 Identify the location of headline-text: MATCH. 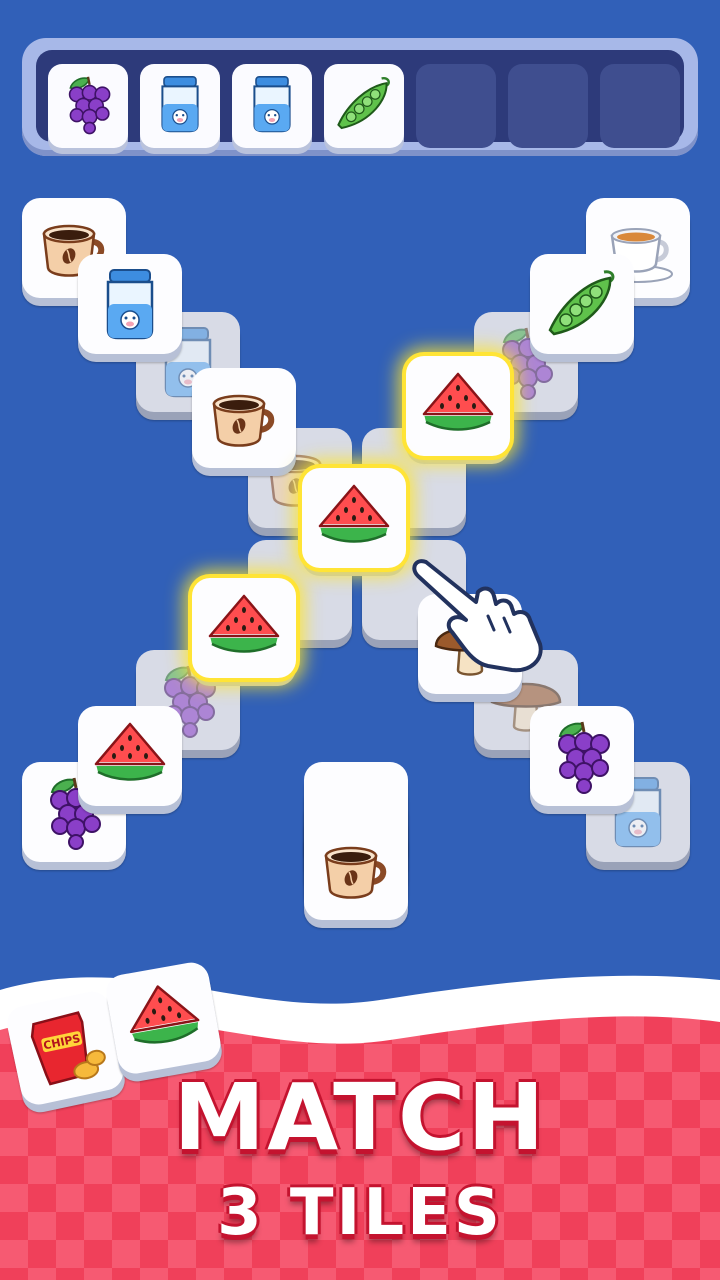
(360, 1117).